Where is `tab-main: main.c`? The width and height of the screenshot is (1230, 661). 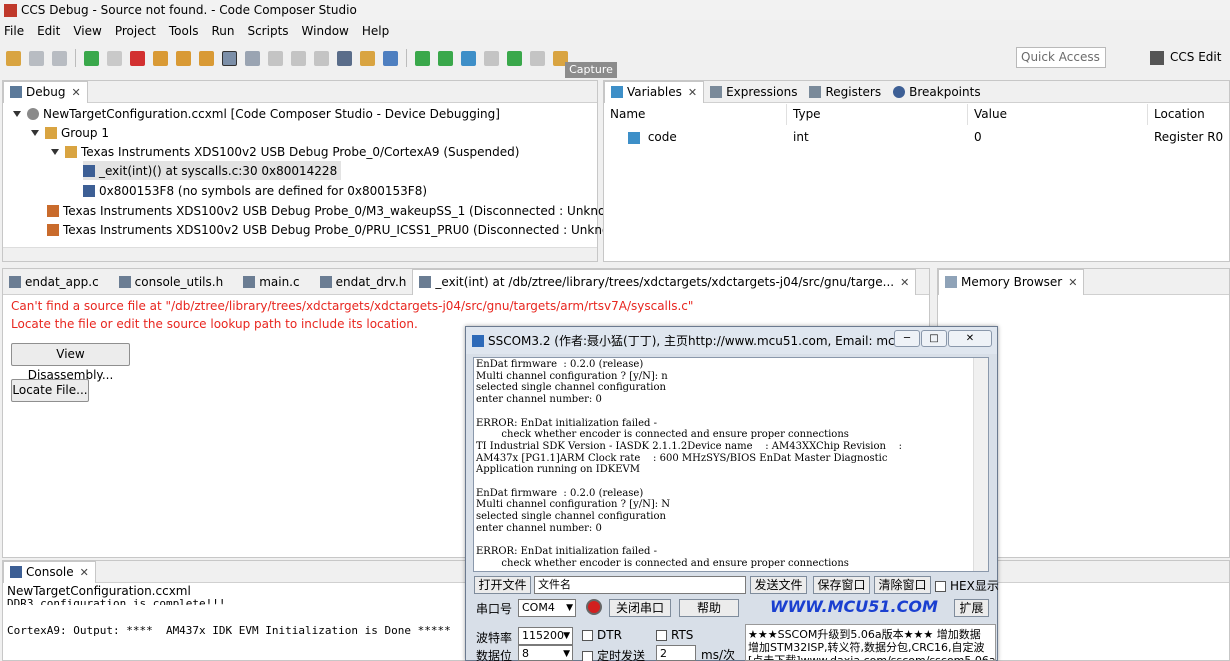
tab-main: main.c is located at coordinates (271, 282).